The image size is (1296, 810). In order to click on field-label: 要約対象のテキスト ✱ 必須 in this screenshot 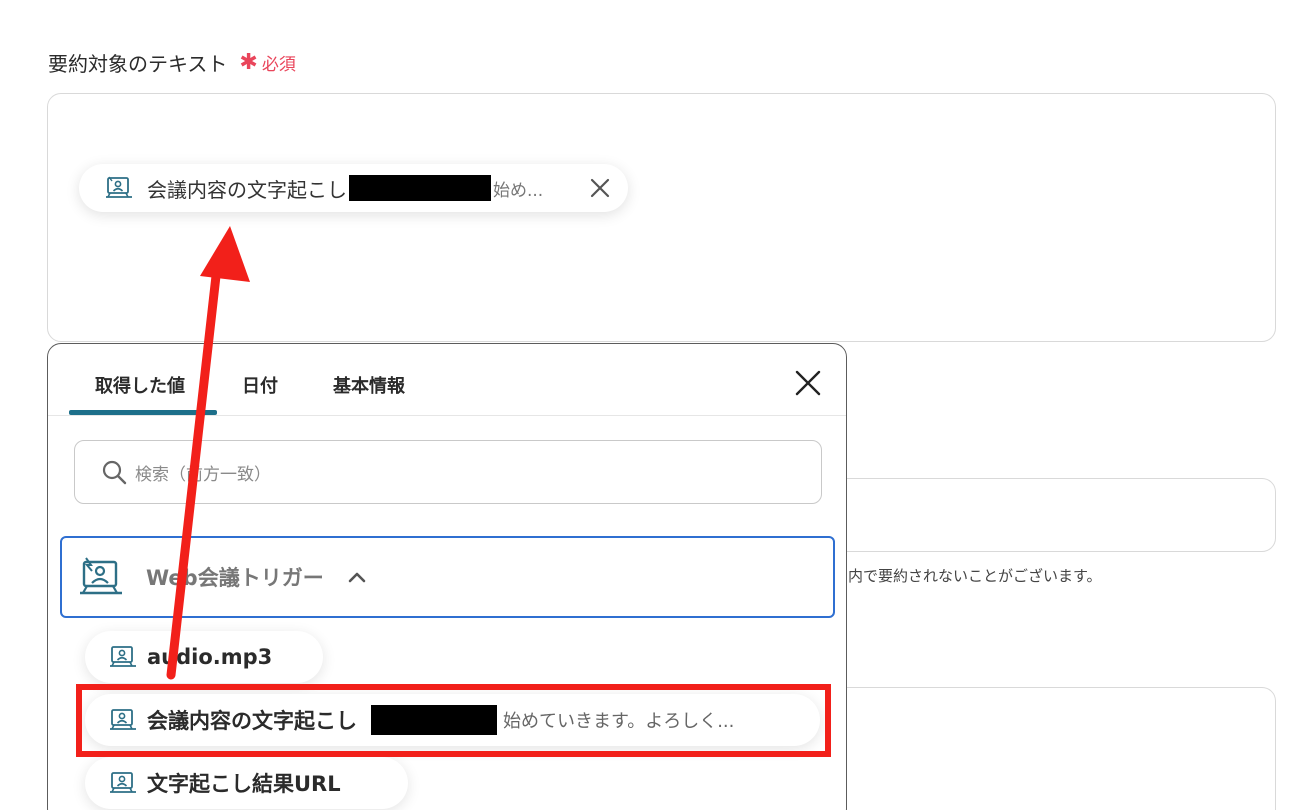, I will do `click(172, 62)`.